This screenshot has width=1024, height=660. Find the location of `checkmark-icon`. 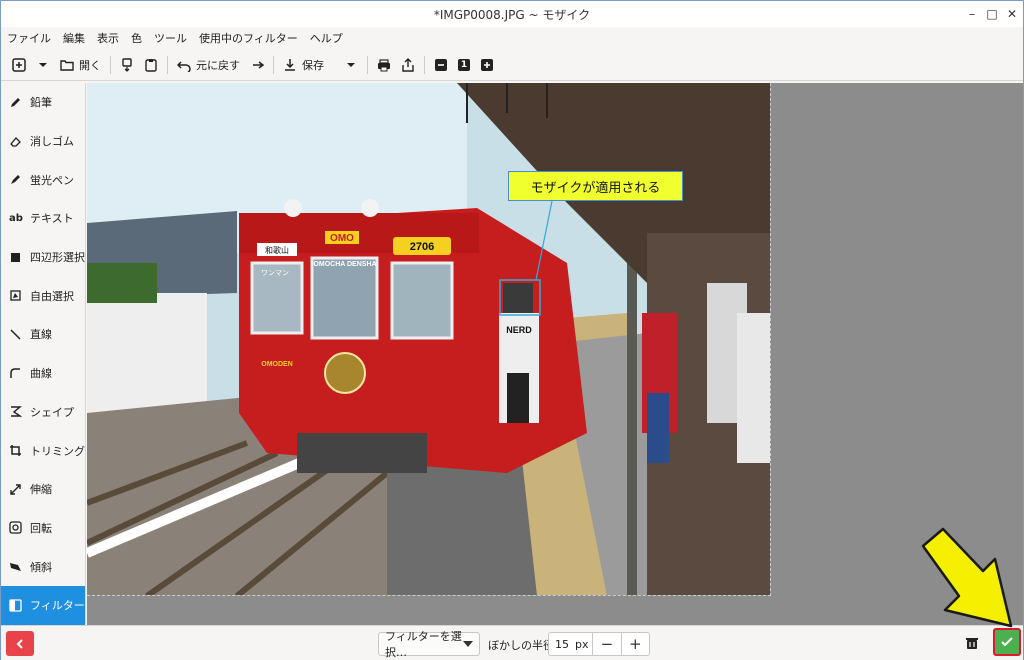

checkmark-icon is located at coordinates (1007, 642).